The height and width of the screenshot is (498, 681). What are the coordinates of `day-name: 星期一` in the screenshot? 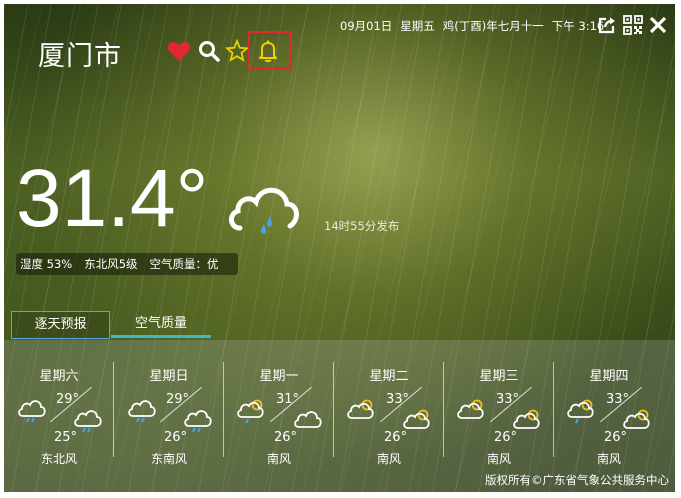 It's located at (279, 376).